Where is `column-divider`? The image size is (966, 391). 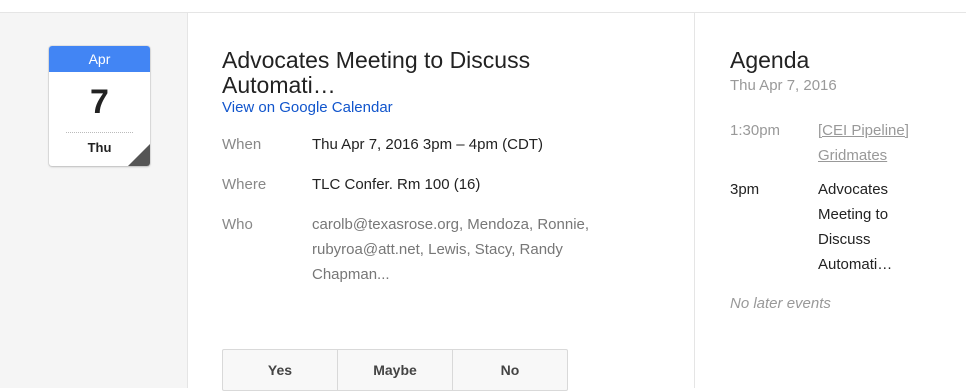
column-divider is located at coordinates (694, 200).